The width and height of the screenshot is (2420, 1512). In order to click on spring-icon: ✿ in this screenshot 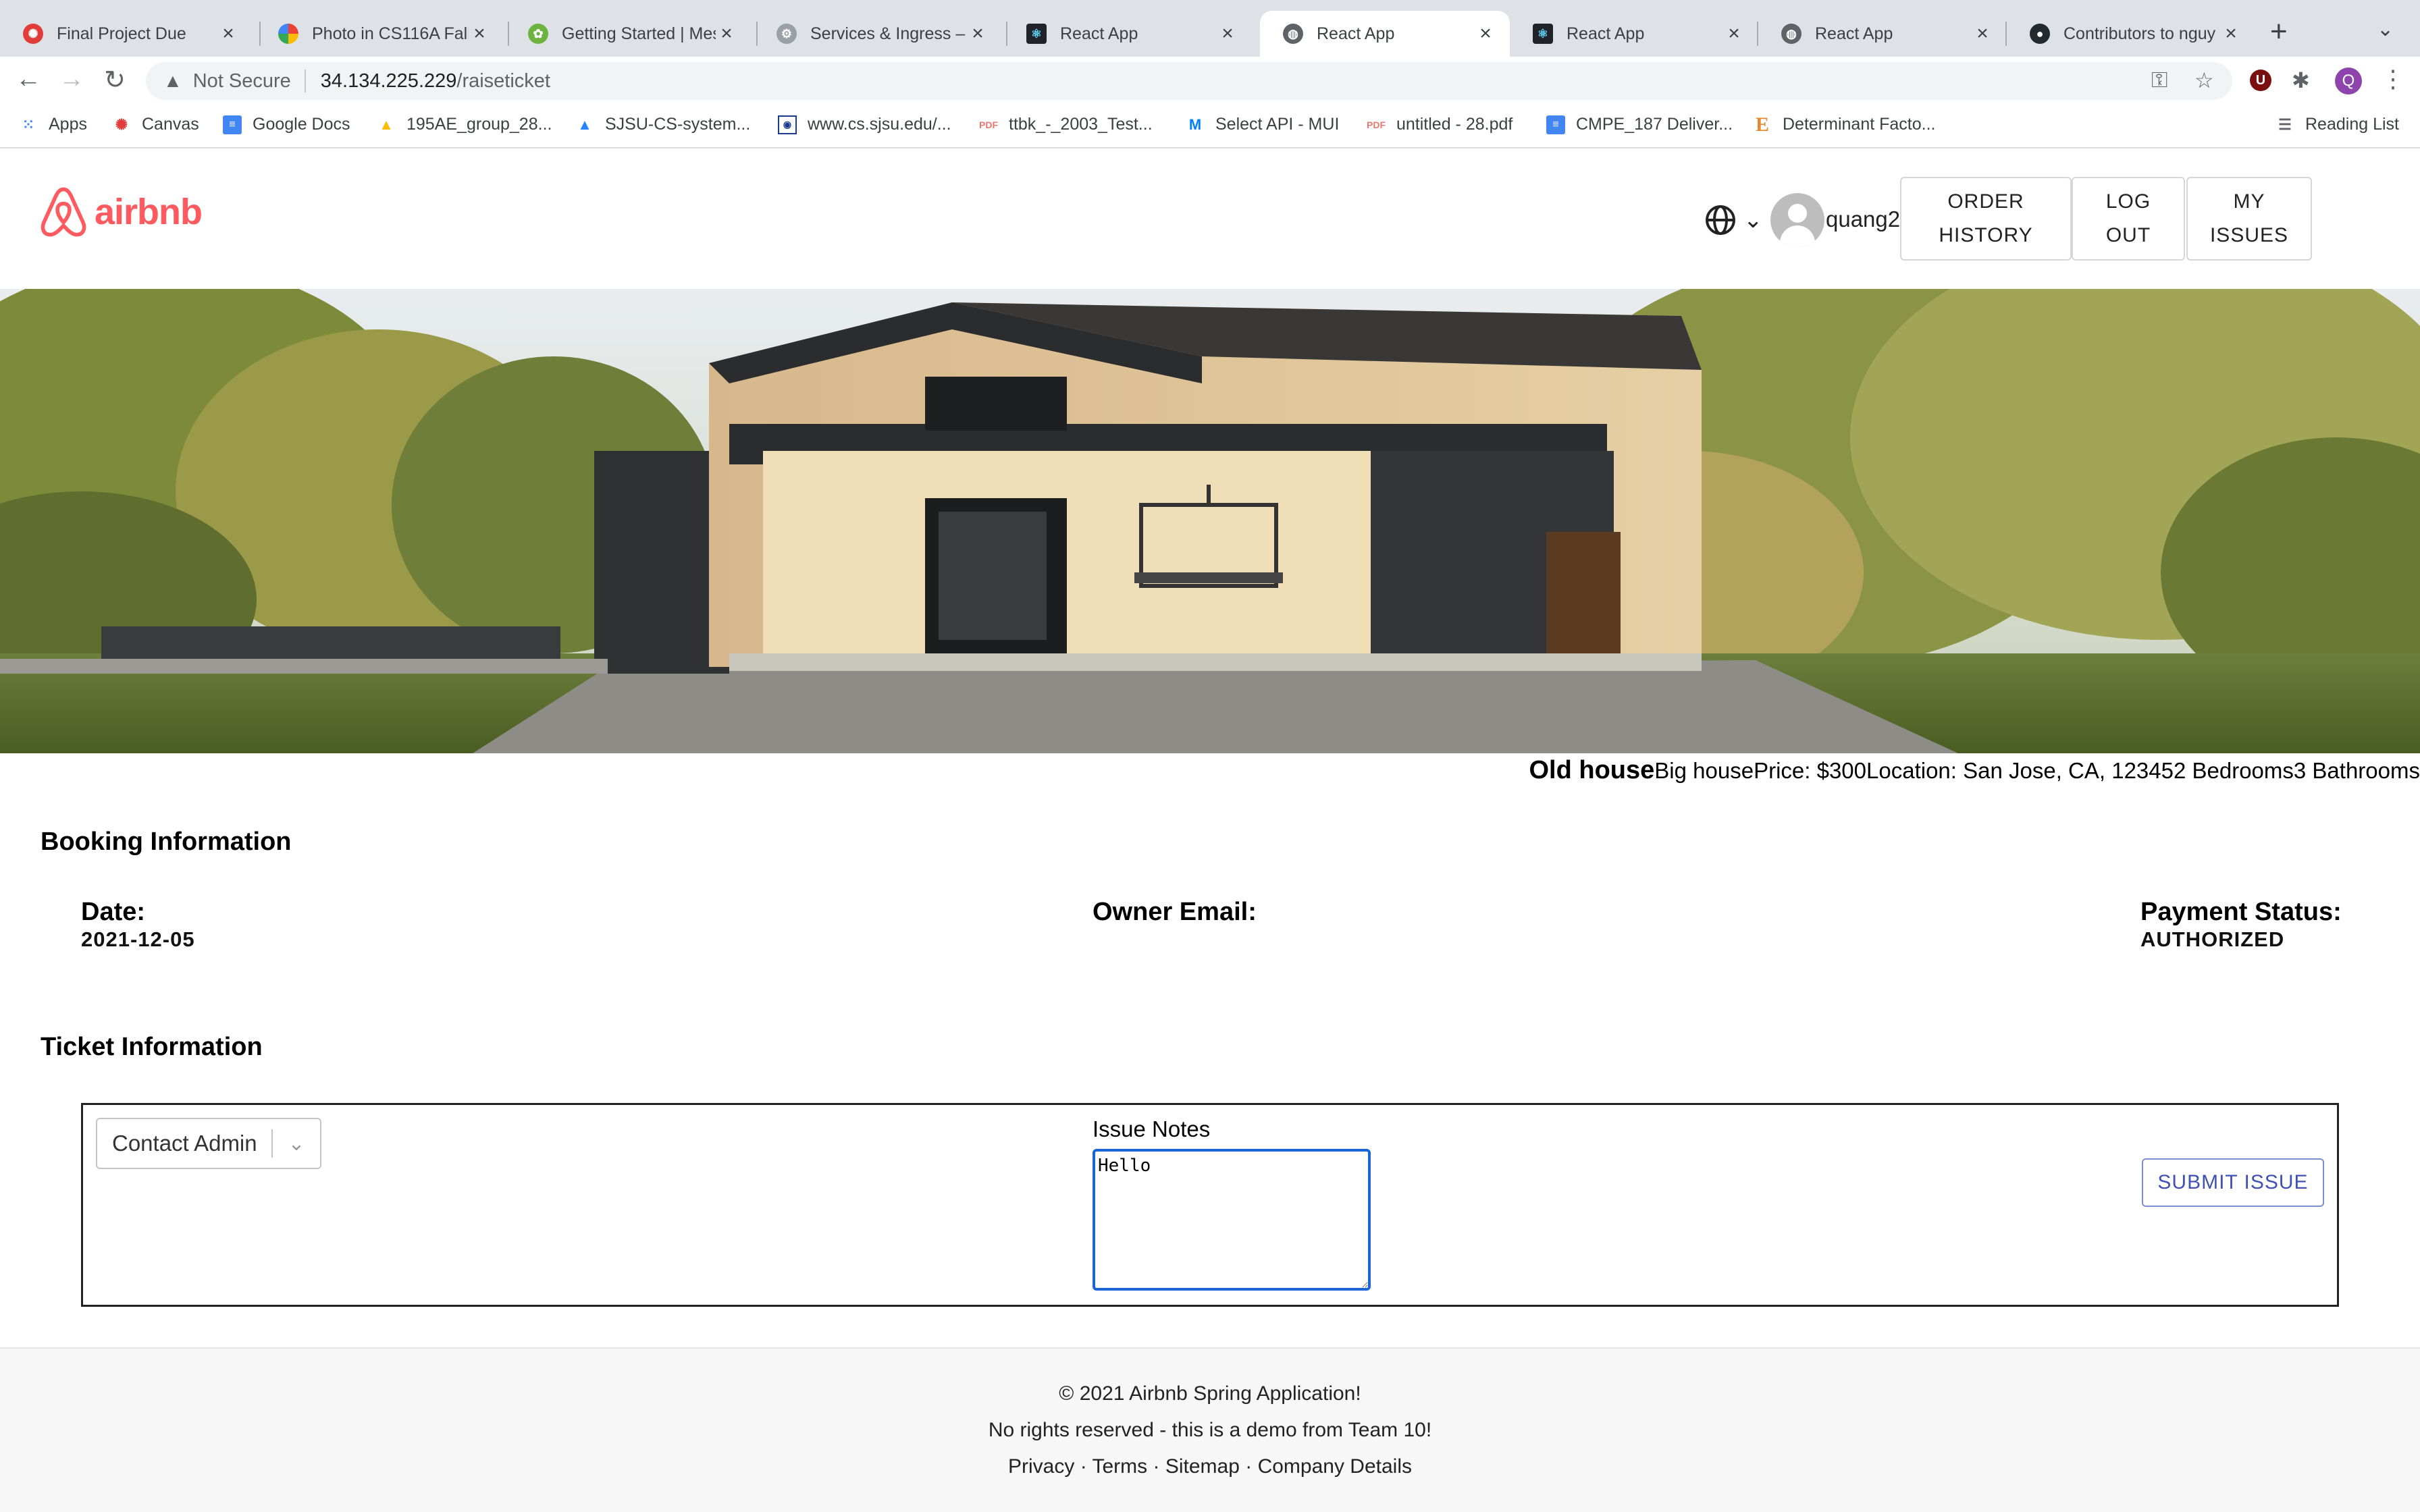, I will do `click(538, 34)`.